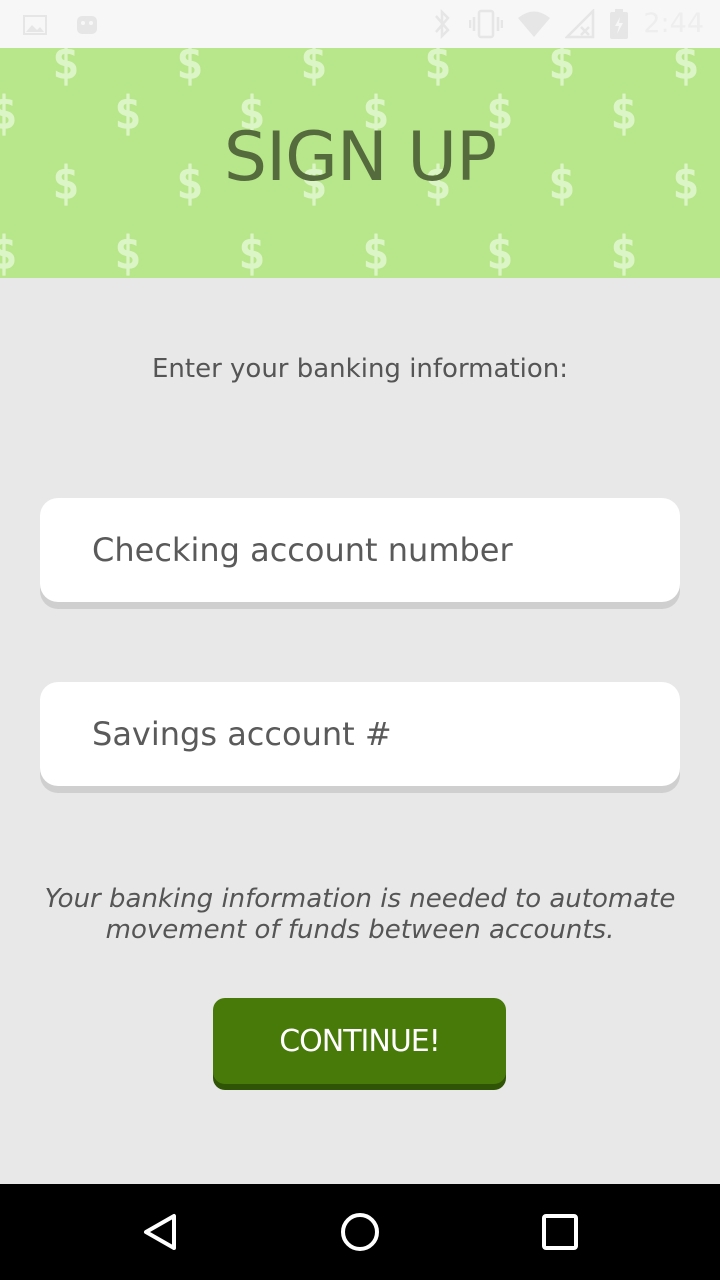 The width and height of the screenshot is (720, 1280). Describe the element at coordinates (673, 23) in the screenshot. I see `status-time: 2:44` at that location.